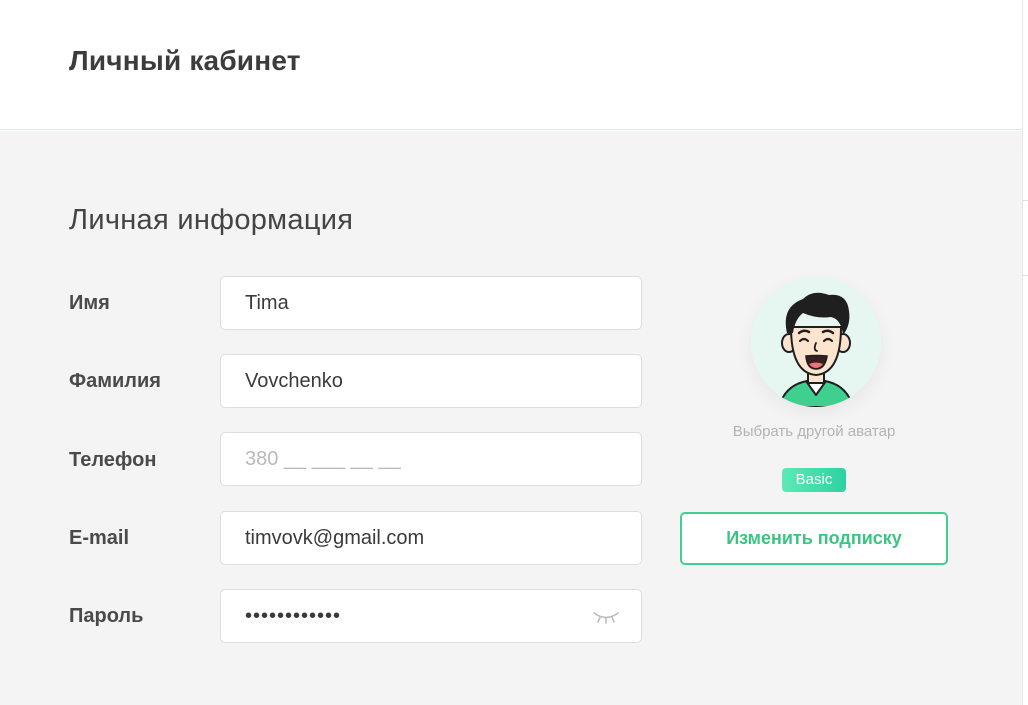 The height and width of the screenshot is (705, 1028). I want to click on first-name-label: Имя, so click(89, 303).